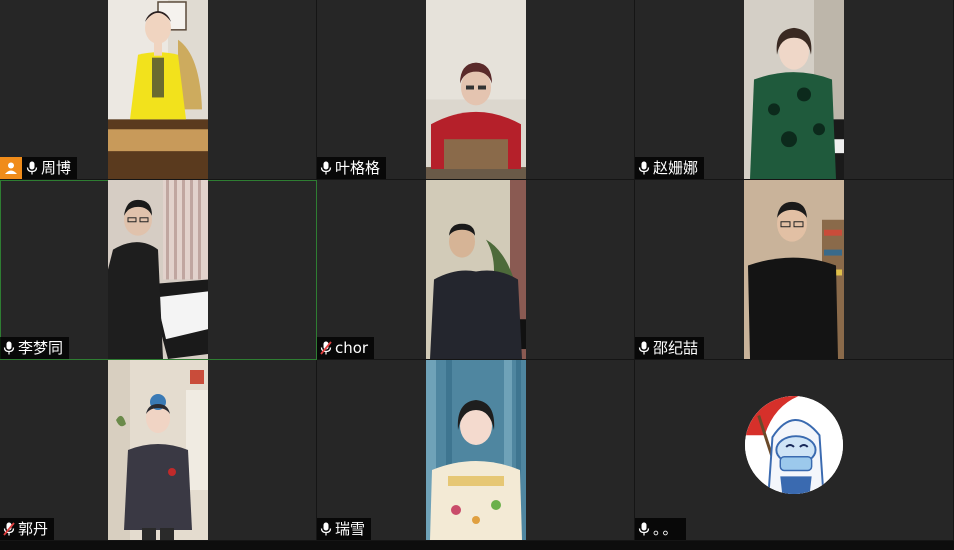 The image size is (954, 550). What do you see at coordinates (41, 348) in the screenshot?
I see `participant-name: 李梦同` at bounding box center [41, 348].